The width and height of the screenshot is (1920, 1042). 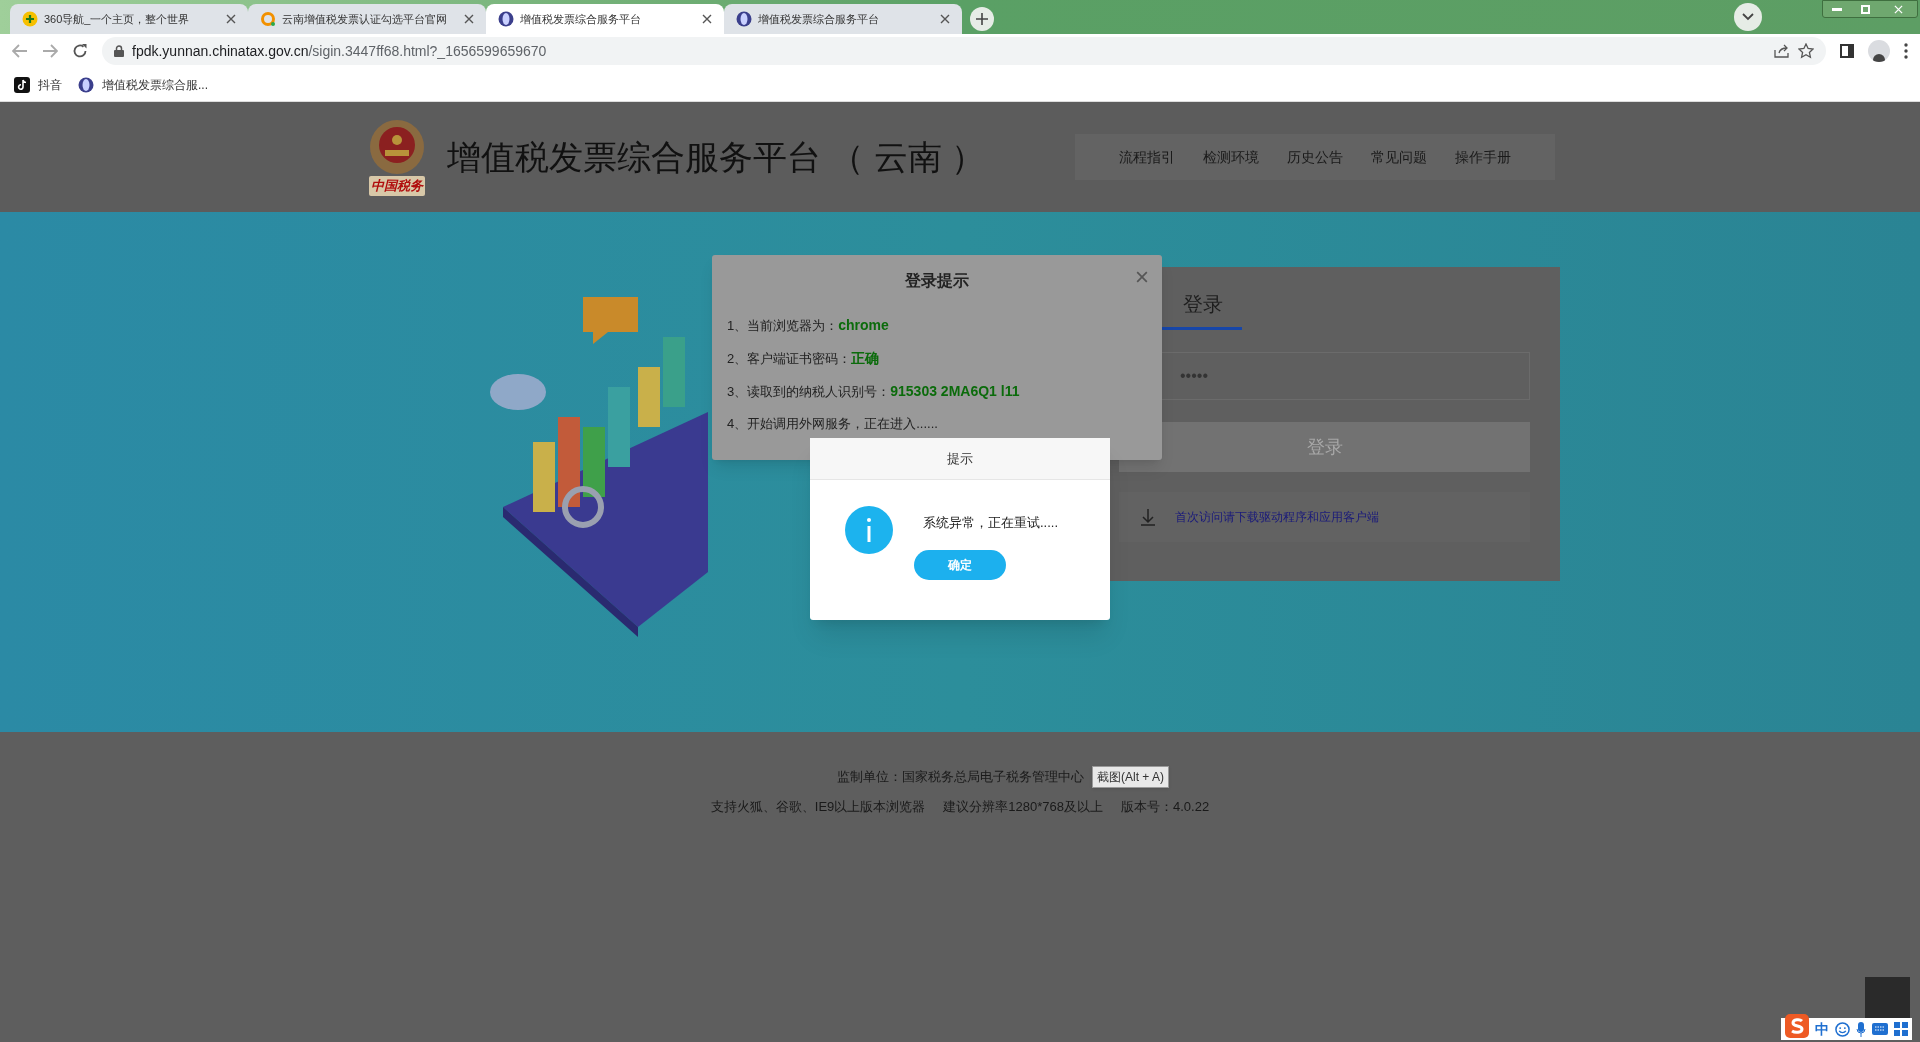 I want to click on ime-logo-icon, so click(x=1797, y=1026).